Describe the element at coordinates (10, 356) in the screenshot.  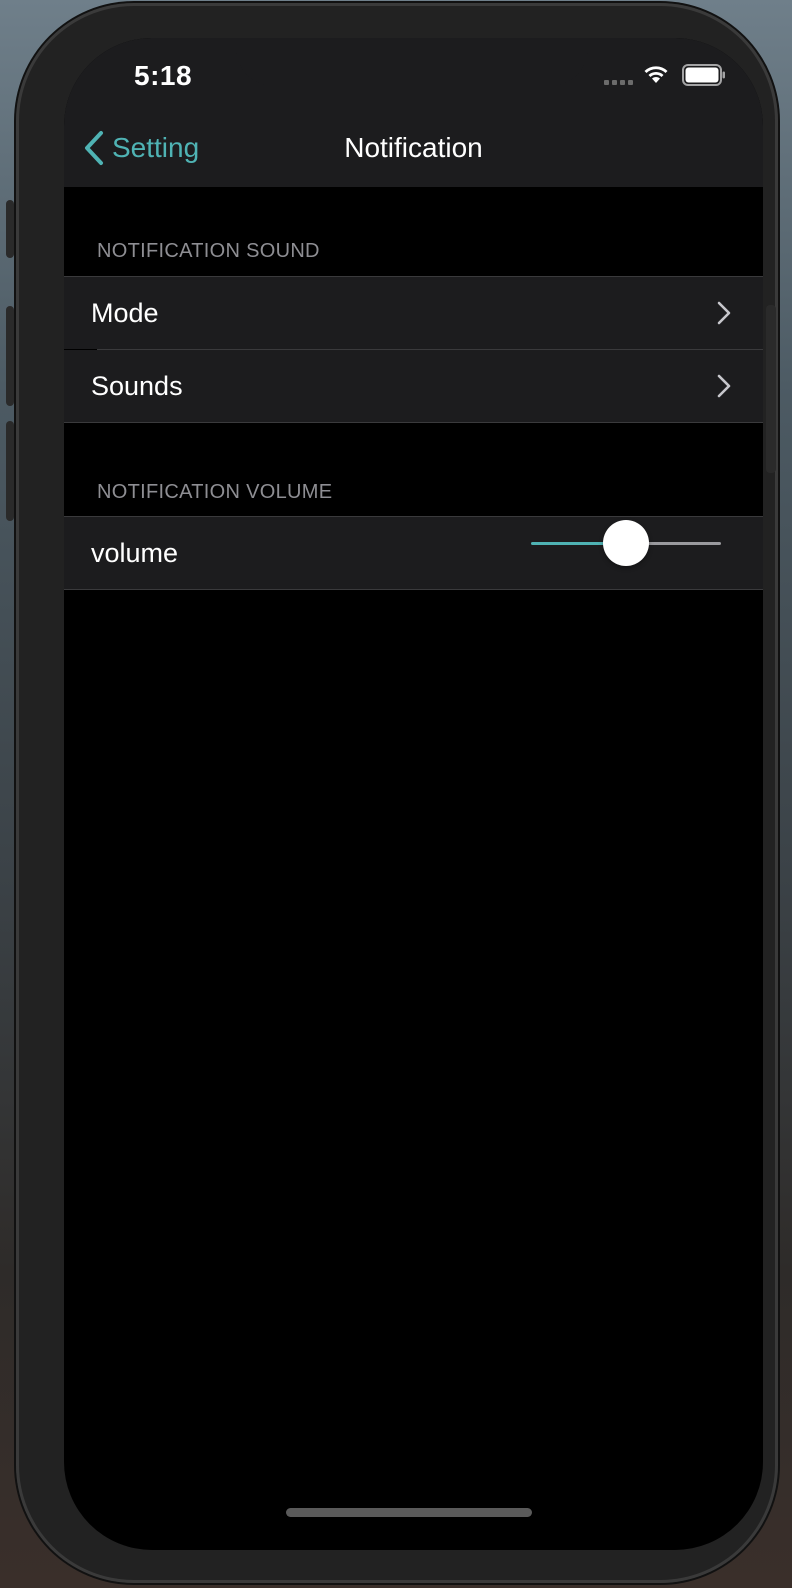
I see `side-button-volume-up` at that location.